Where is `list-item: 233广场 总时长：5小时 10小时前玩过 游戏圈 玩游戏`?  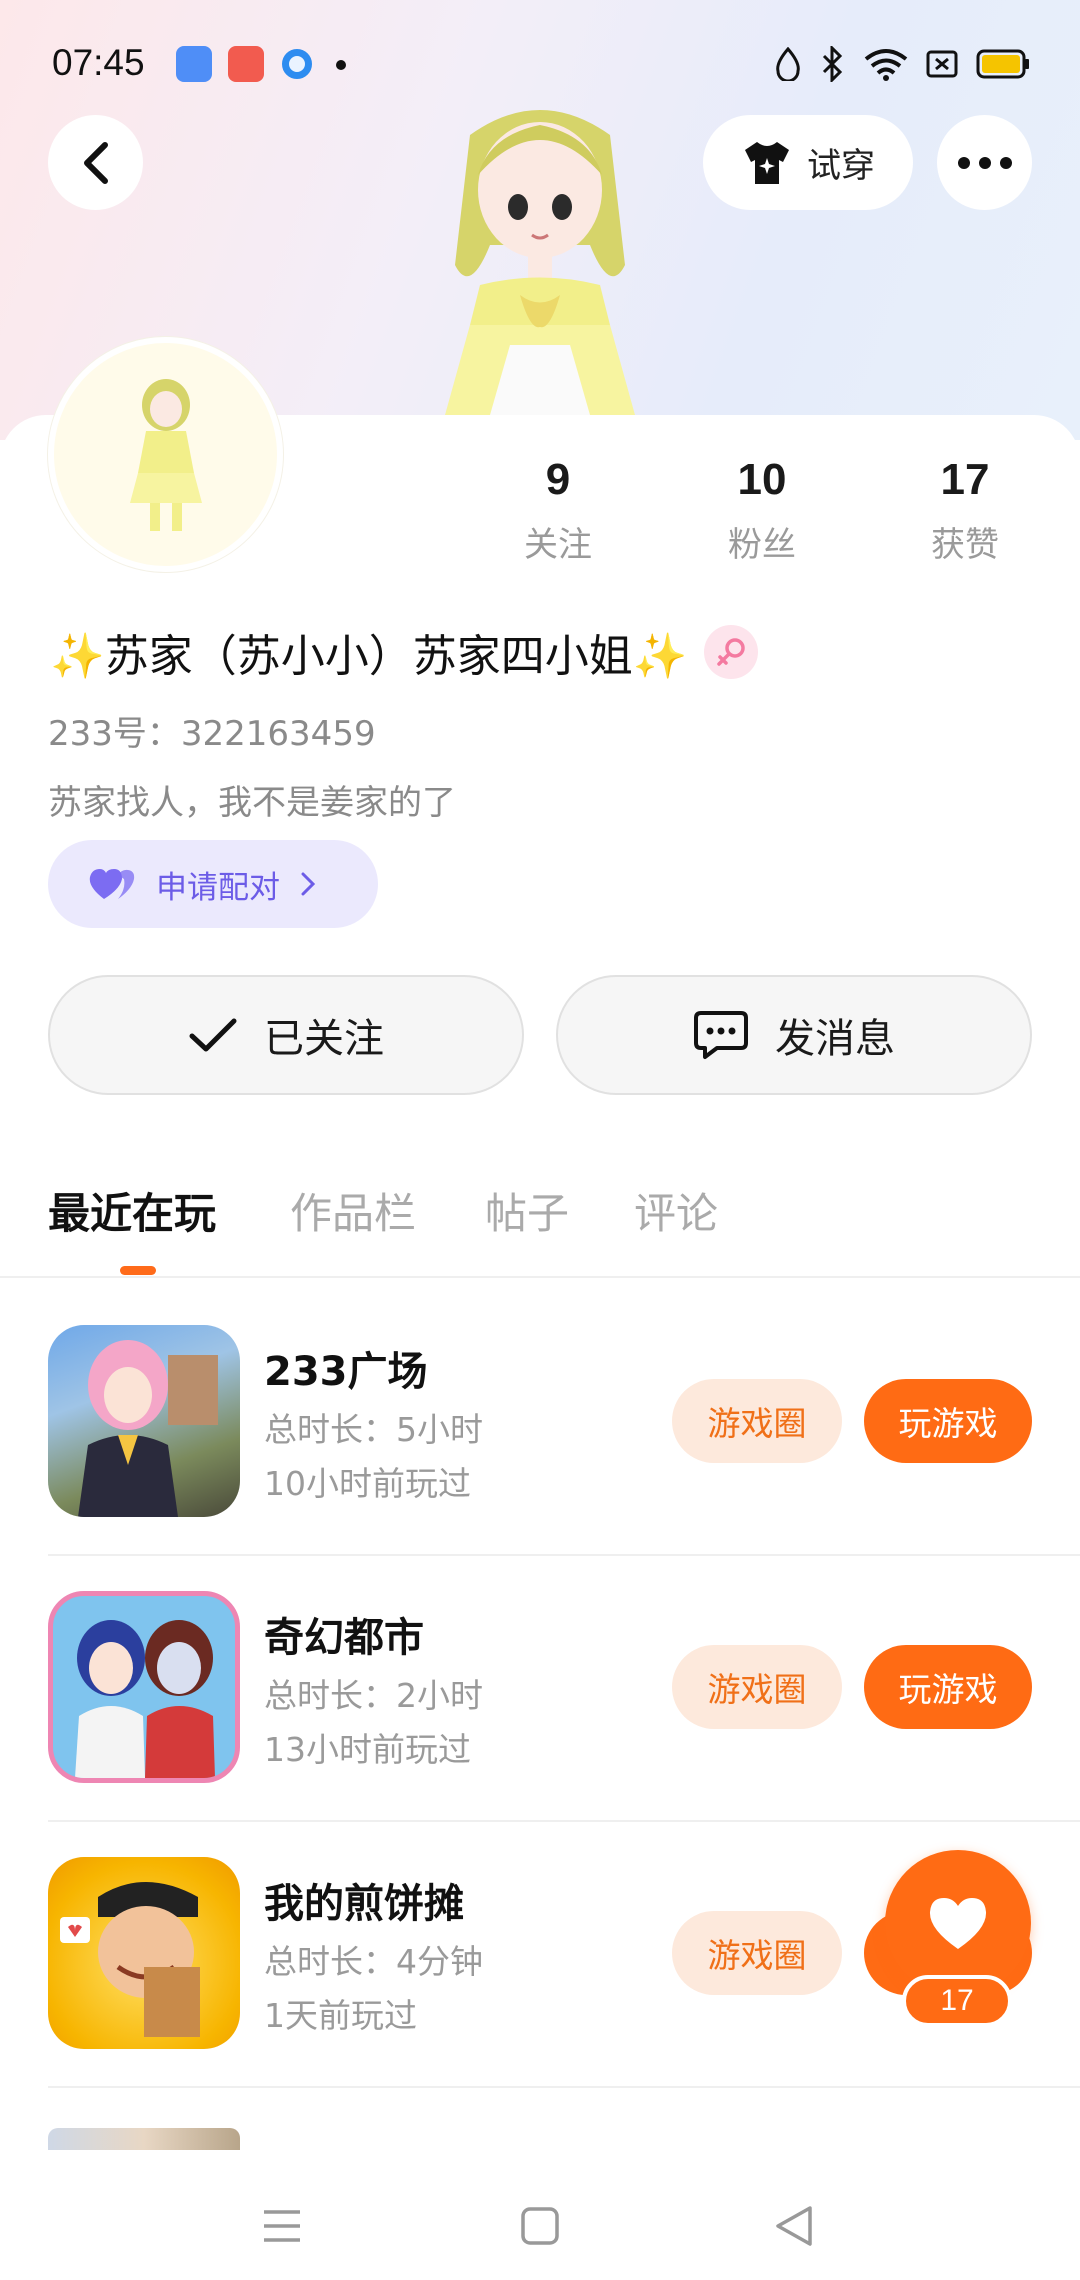
list-item: 233广场 总时长：5小时 10小时前玩过 游戏圈 玩游戏 is located at coordinates (564, 1458).